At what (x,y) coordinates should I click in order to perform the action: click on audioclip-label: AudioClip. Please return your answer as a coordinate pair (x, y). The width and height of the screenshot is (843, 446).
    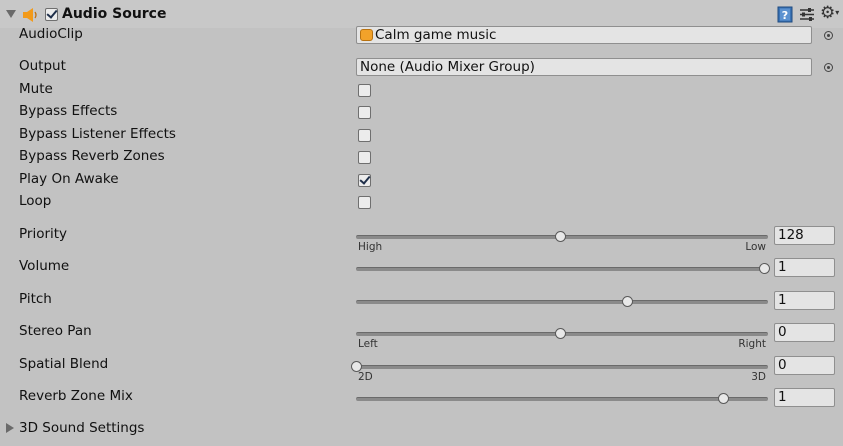
    Looking at the image, I should click on (51, 34).